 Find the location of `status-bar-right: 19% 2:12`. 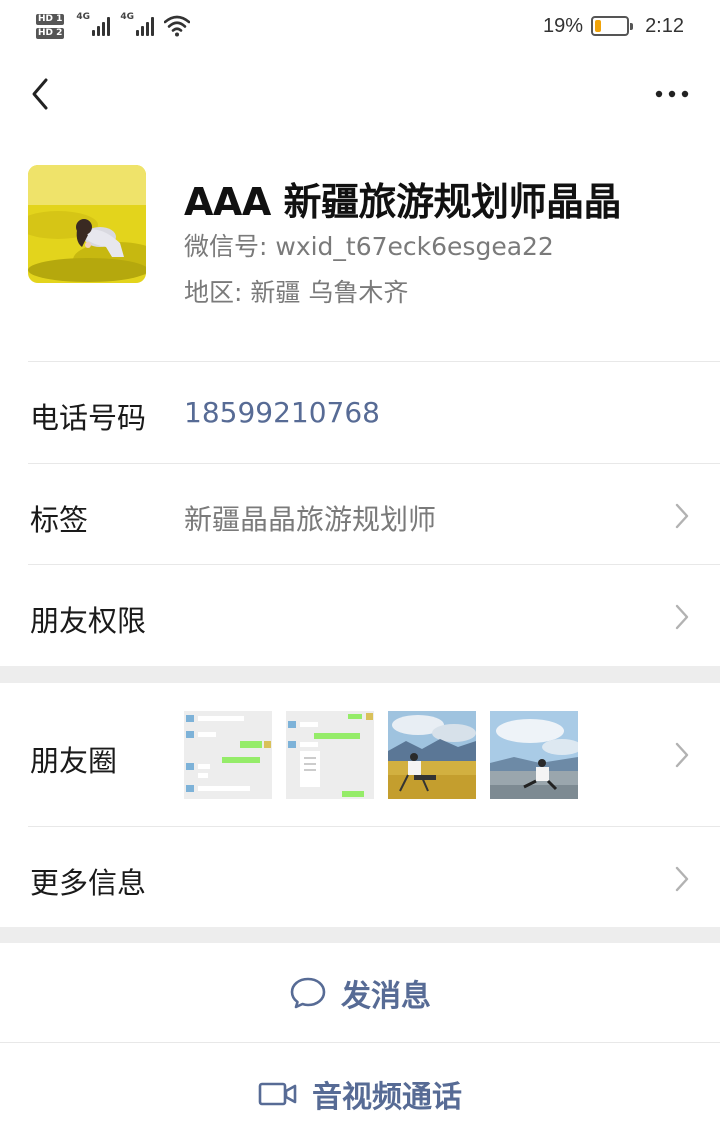

status-bar-right: 19% 2:12 is located at coordinates (613, 26).